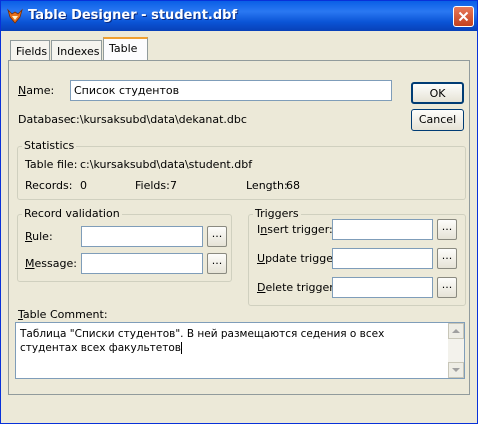  Describe the element at coordinates (36, 90) in the screenshot. I see `name-label: Name:` at that location.